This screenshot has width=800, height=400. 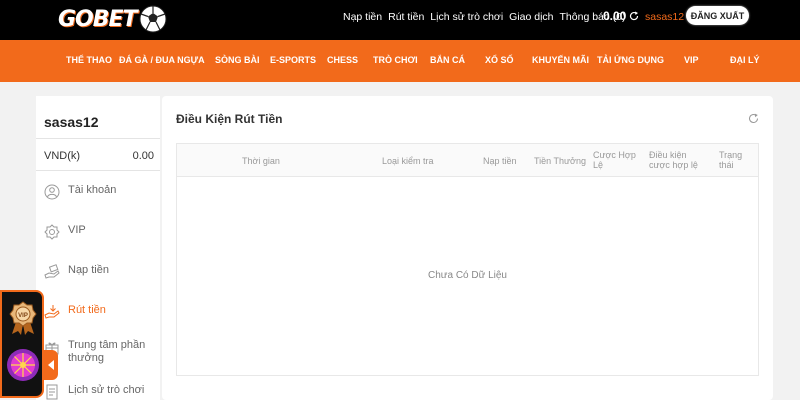 What do you see at coordinates (88, 270) in the screenshot?
I see `sidebar-item-label: Nạp tiền` at bounding box center [88, 270].